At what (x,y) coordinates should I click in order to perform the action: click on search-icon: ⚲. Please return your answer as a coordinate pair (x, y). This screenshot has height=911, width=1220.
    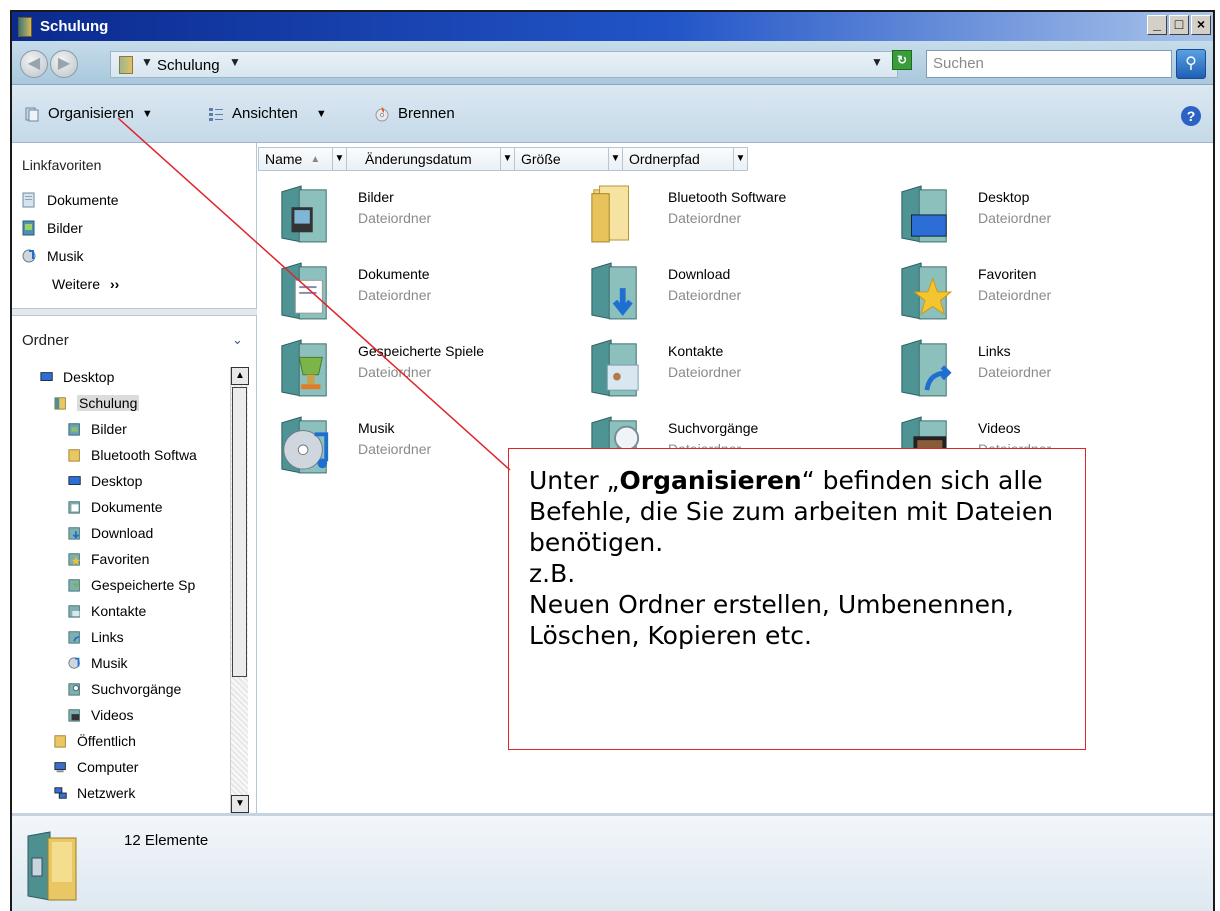
    Looking at the image, I should click on (1191, 63).